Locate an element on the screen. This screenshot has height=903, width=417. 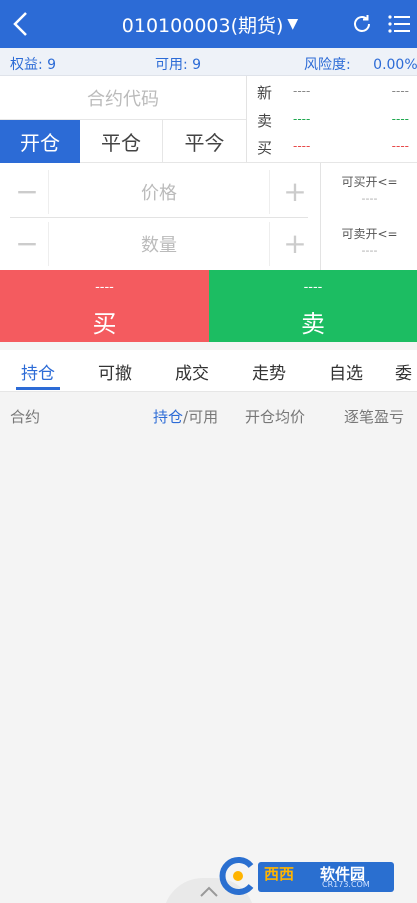
can-sell-open-value: ---- is located at coordinates (369, 250).